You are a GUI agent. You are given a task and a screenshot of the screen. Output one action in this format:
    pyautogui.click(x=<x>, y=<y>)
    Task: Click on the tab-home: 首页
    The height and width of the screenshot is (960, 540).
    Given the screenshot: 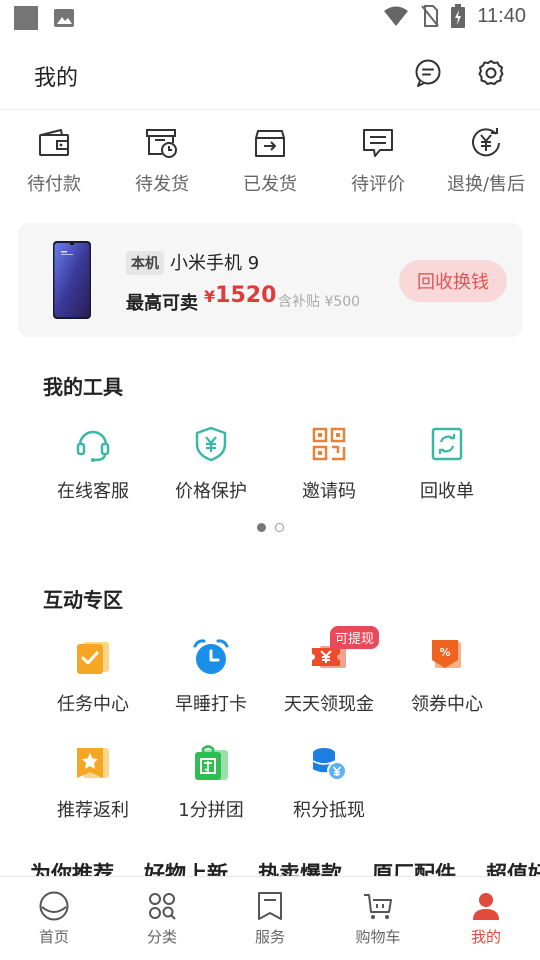 What is the action you would take?
    pyautogui.click(x=54, y=918)
    